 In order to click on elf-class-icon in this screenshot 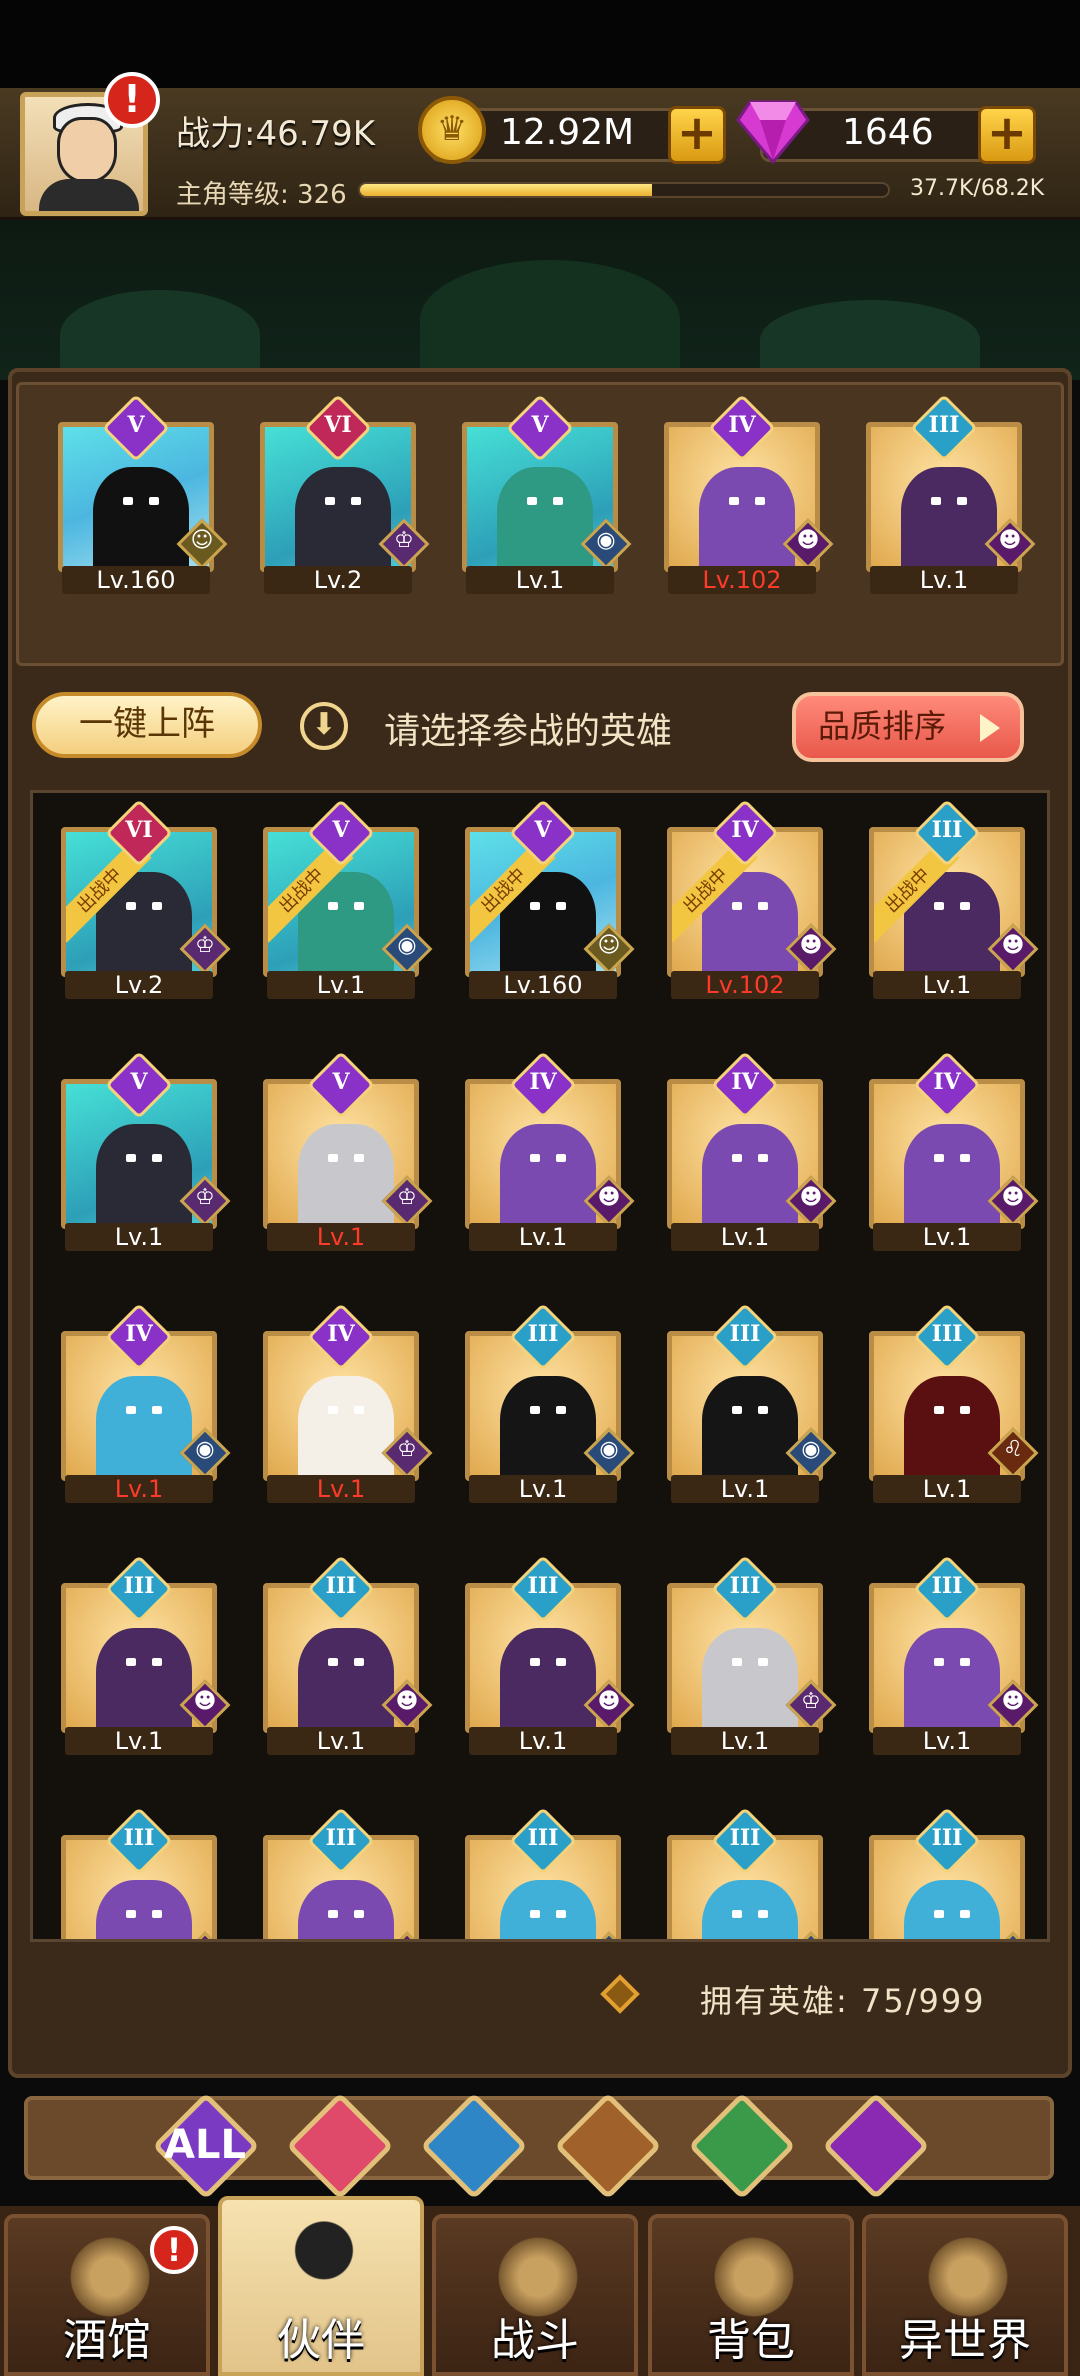, I will do `click(741, 2145)`.